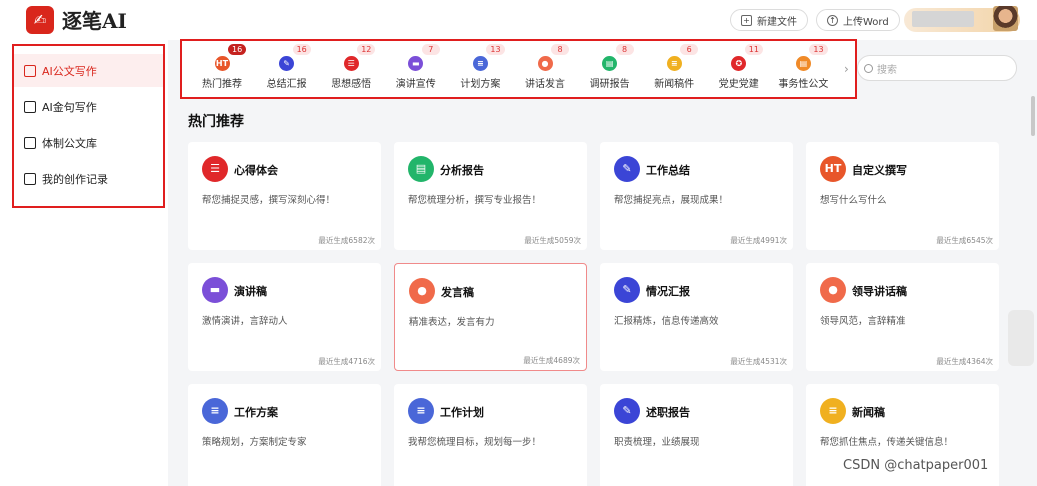  Describe the element at coordinates (1021, 338) in the screenshot. I see `floating-side-tab` at that location.